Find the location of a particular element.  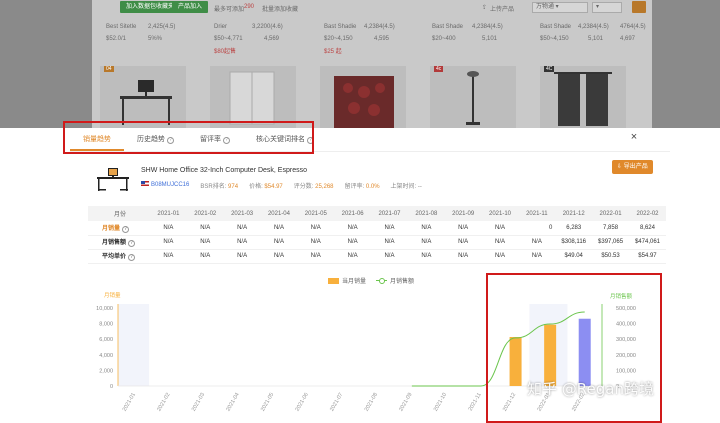

x-tick-label: 2021-06 is located at coordinates (302, 402).